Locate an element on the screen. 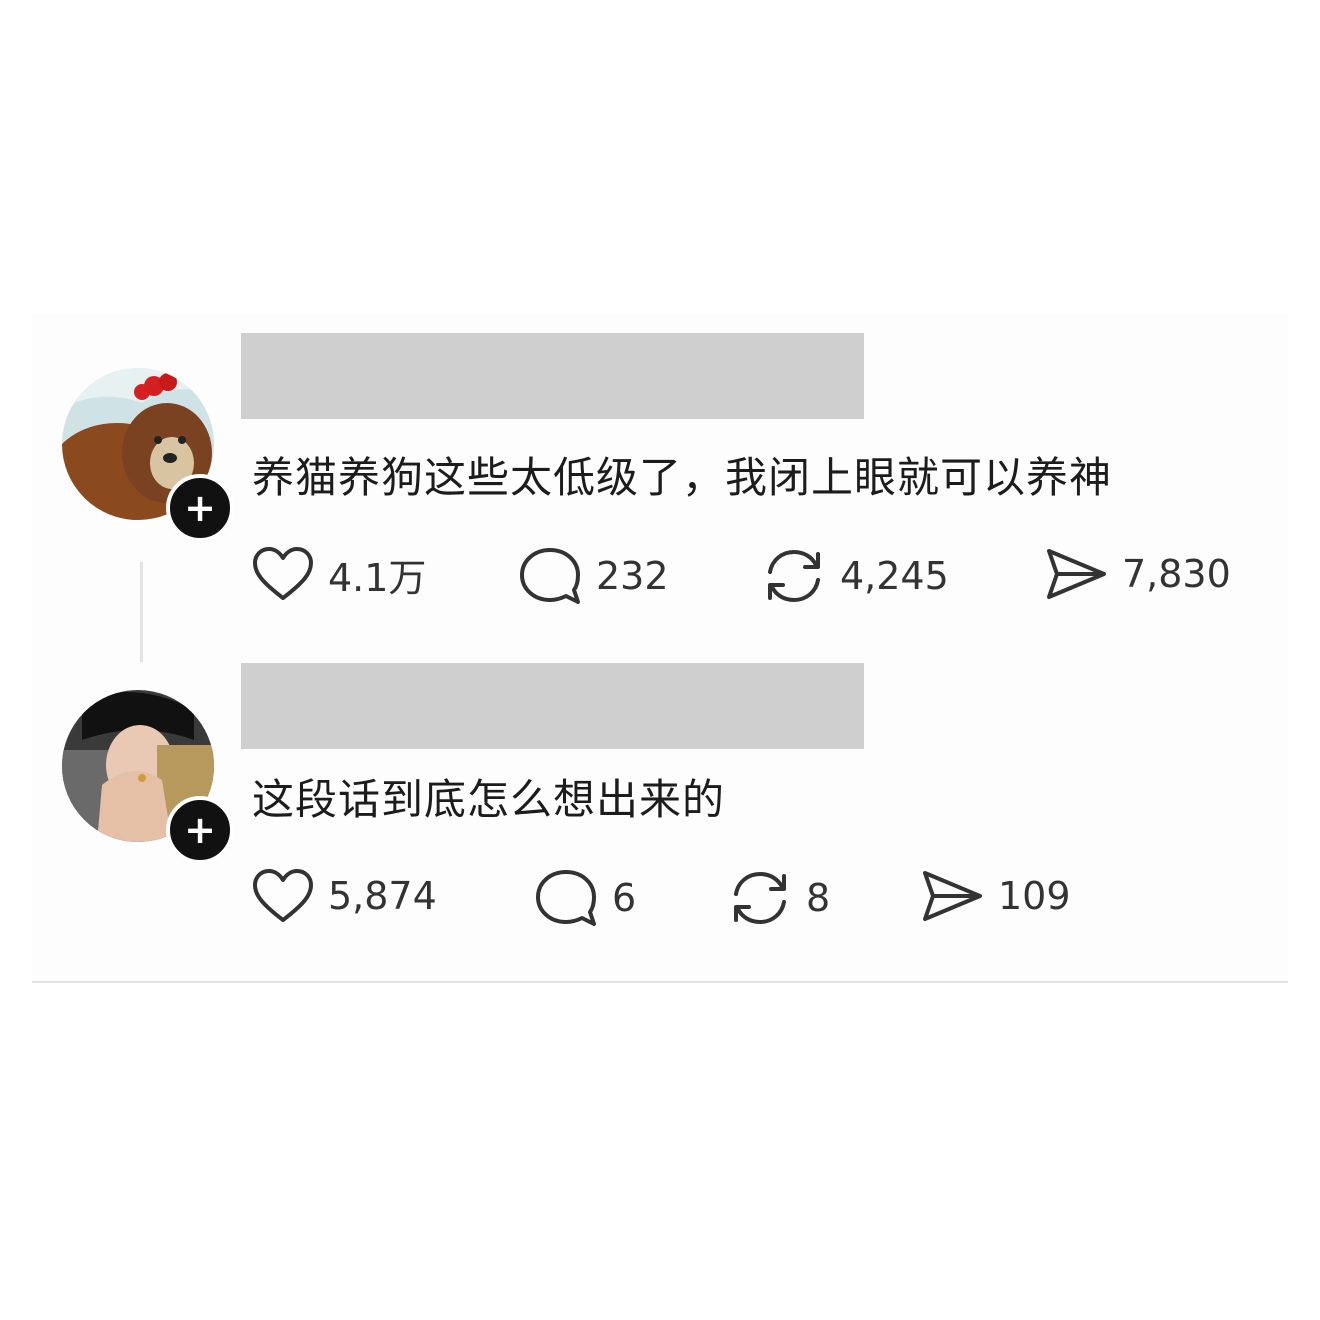 The height and width of the screenshot is (1320, 1320). repost-count: 8 is located at coordinates (818, 898).